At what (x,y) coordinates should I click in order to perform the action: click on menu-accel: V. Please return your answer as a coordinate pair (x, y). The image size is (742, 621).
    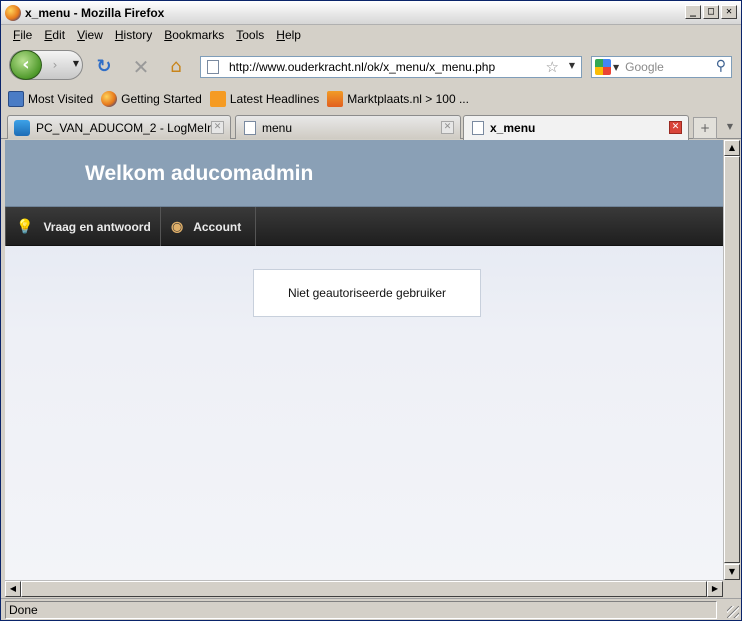
    Looking at the image, I should click on (81, 35).